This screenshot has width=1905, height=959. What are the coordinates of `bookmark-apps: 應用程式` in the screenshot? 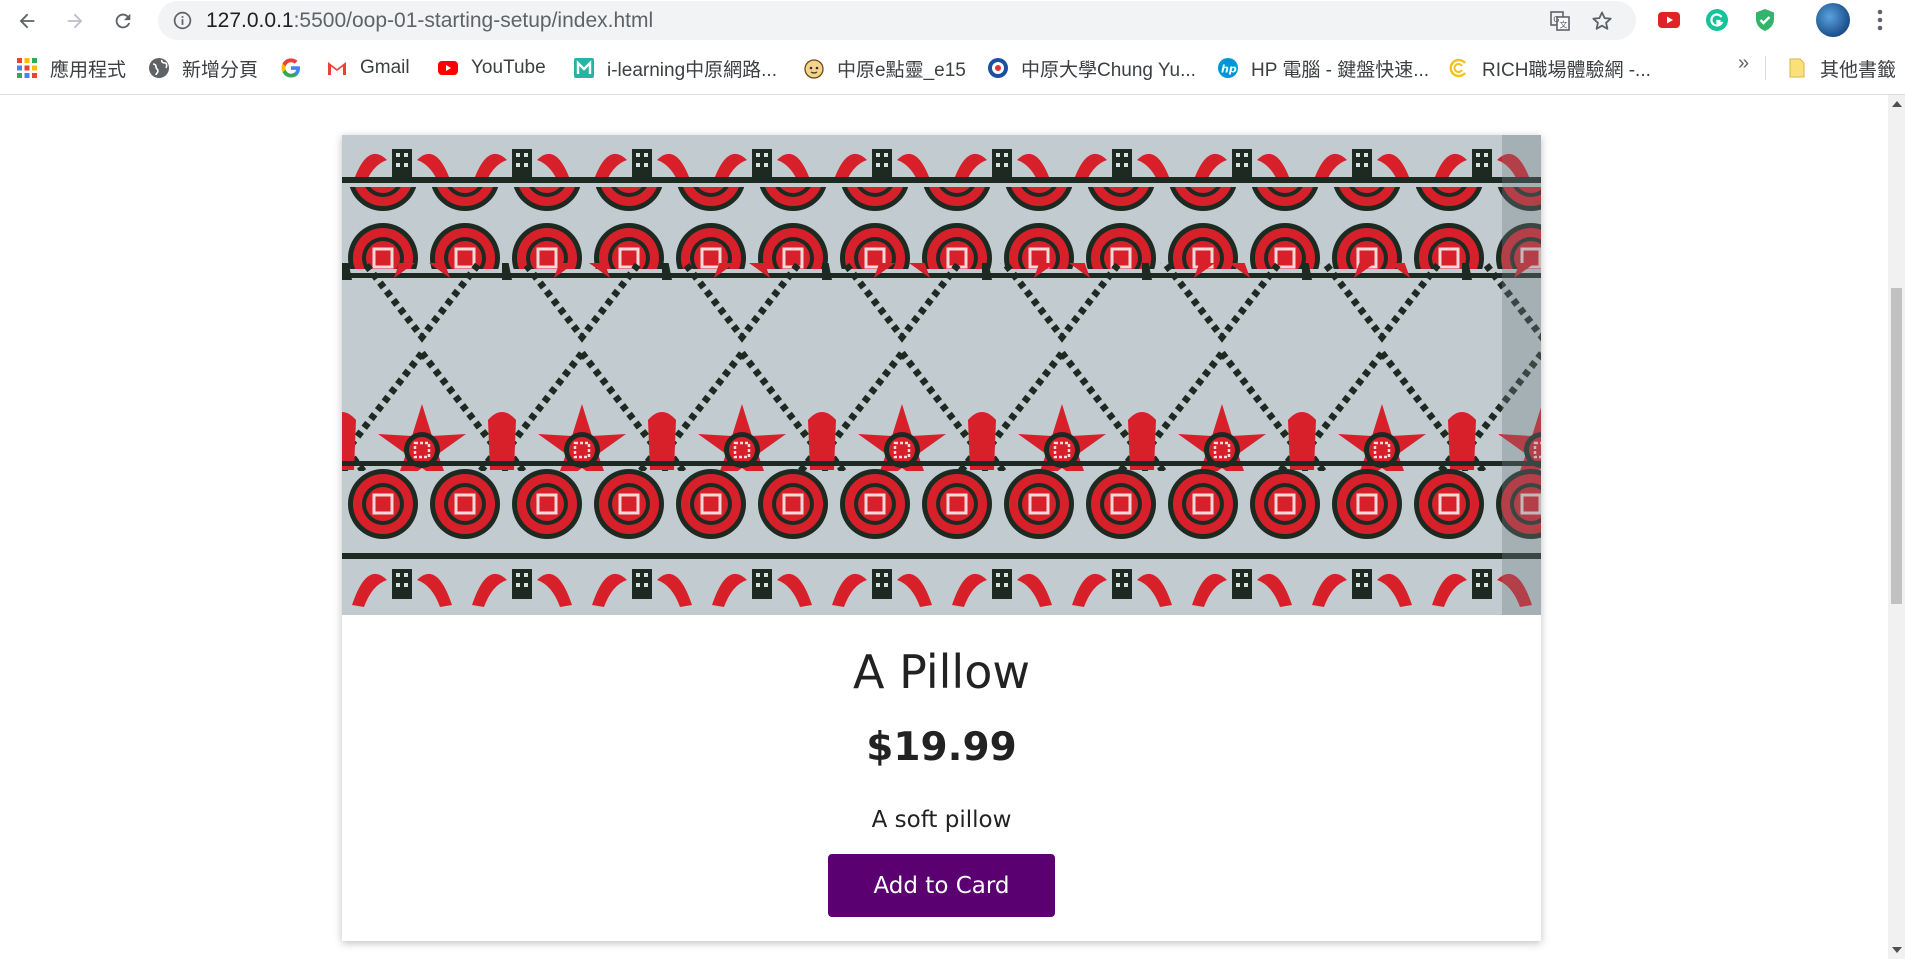 It's located at (71, 68).